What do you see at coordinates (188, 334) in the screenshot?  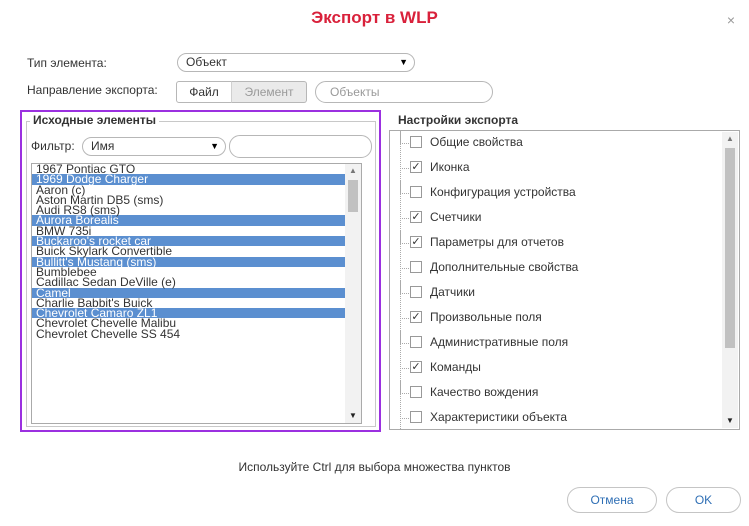 I see `list-item: Chevrolet Chevelle SS 454` at bounding box center [188, 334].